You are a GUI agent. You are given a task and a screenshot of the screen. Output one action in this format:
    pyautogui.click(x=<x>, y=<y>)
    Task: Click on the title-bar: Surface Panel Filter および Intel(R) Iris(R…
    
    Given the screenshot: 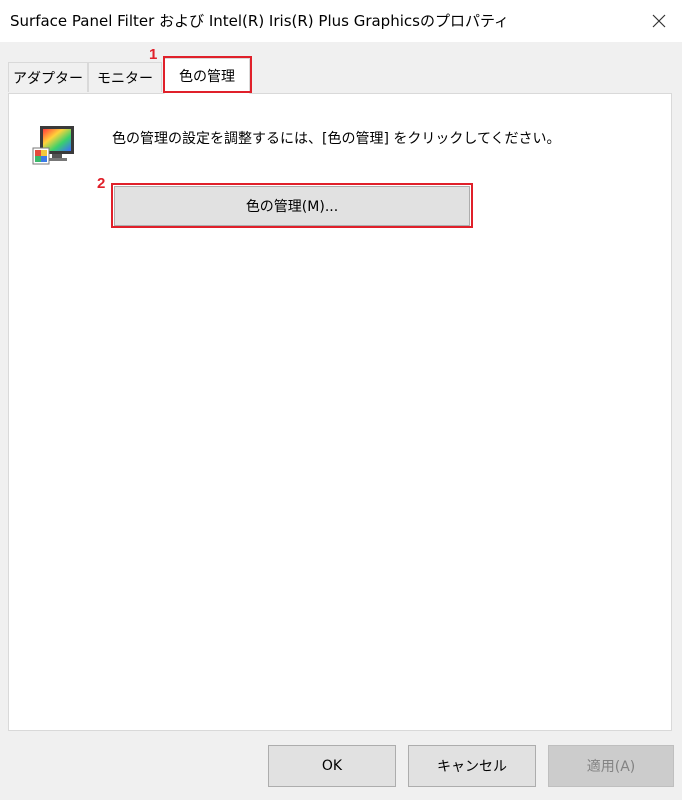 What is the action you would take?
    pyautogui.click(x=341, y=21)
    